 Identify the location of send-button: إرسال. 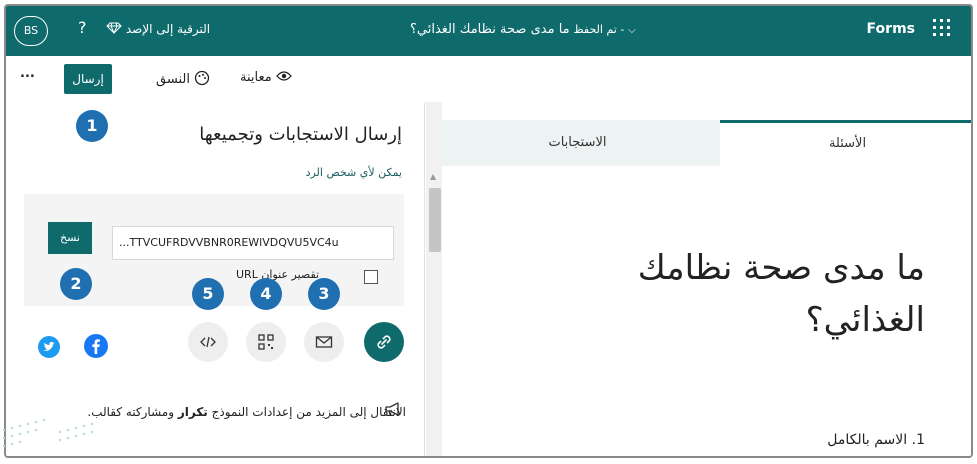
(88, 79).